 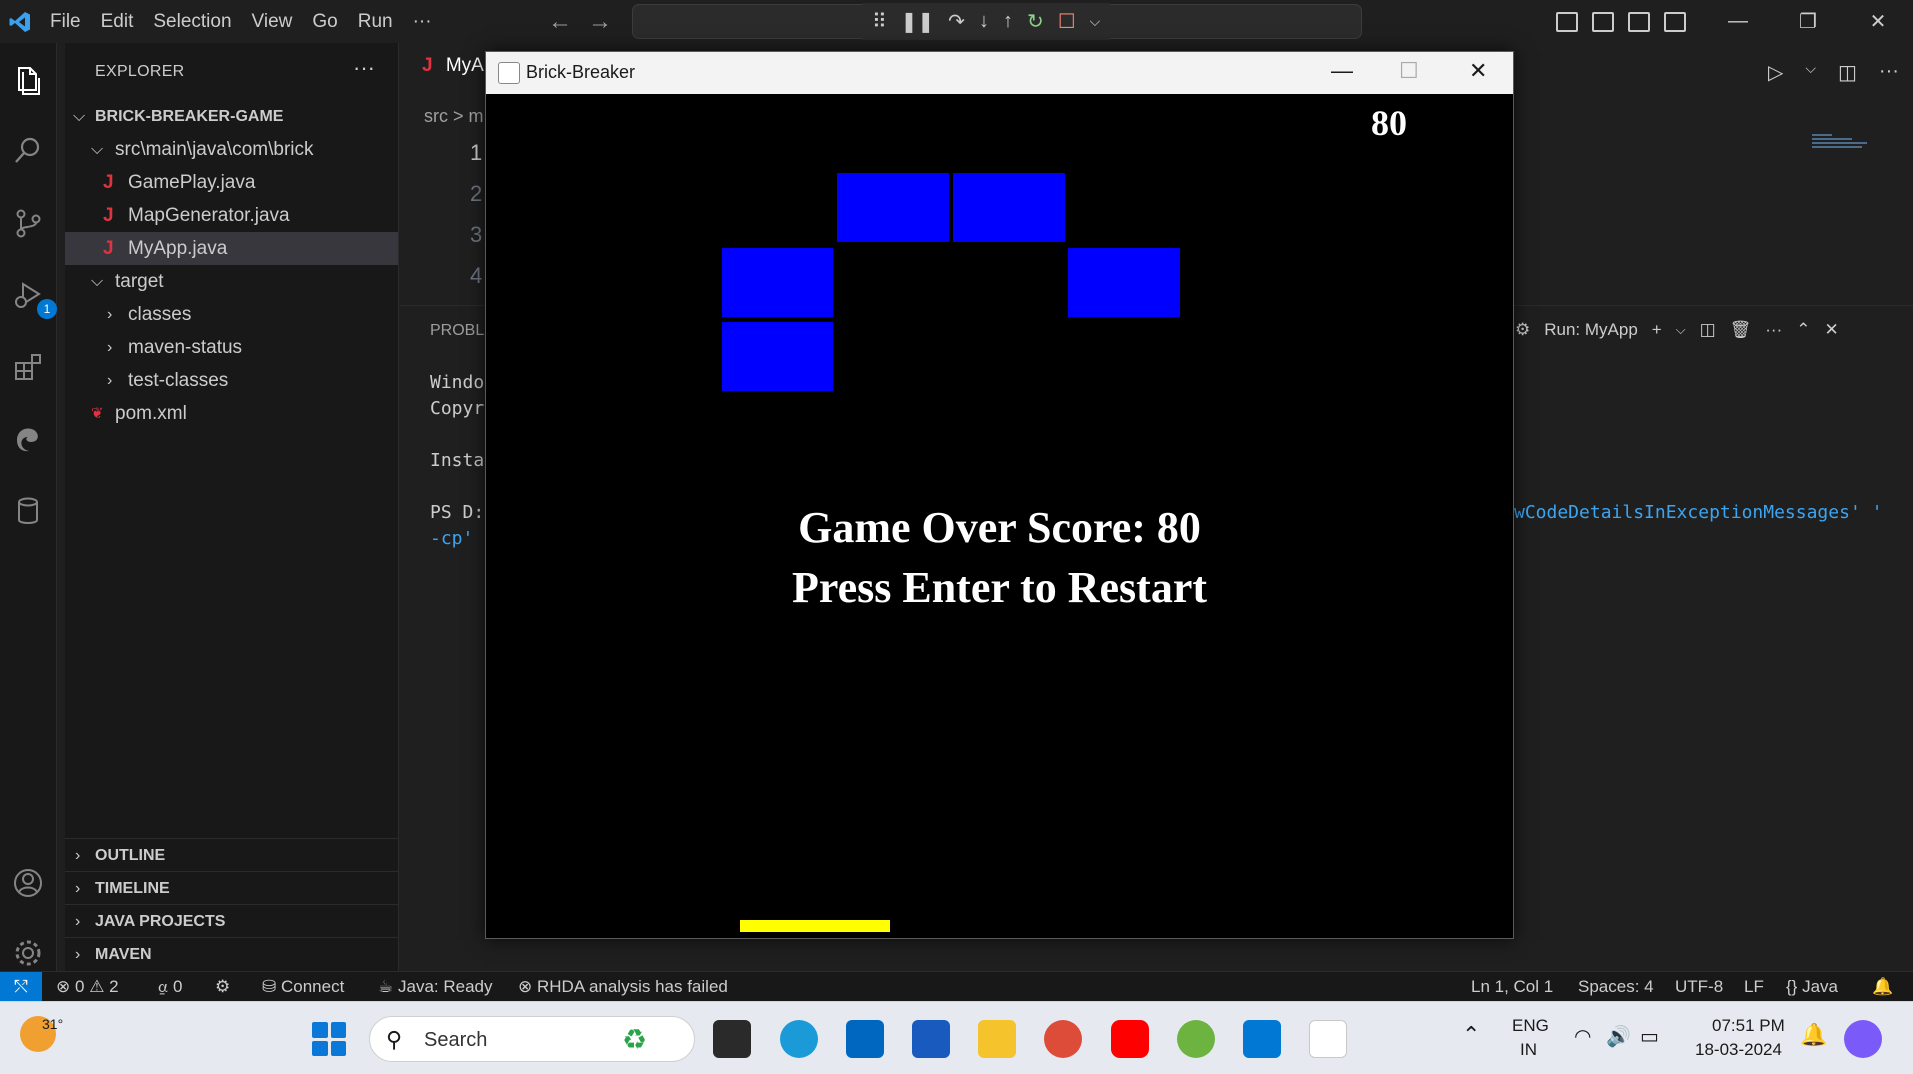 What do you see at coordinates (32, 297) in the screenshot?
I see `run-and-debug-icon: 1` at bounding box center [32, 297].